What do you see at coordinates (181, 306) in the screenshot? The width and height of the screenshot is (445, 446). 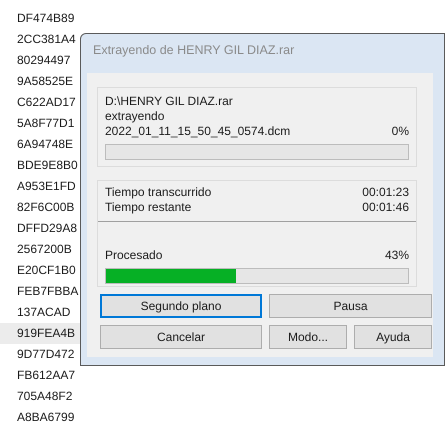 I see `dialog-button: Segundo plano` at bounding box center [181, 306].